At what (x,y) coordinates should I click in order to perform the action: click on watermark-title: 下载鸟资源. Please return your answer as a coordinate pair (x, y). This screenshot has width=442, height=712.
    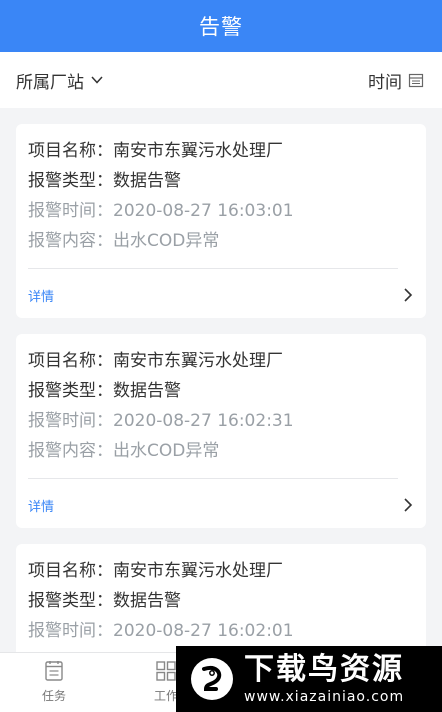
    Looking at the image, I should click on (324, 669).